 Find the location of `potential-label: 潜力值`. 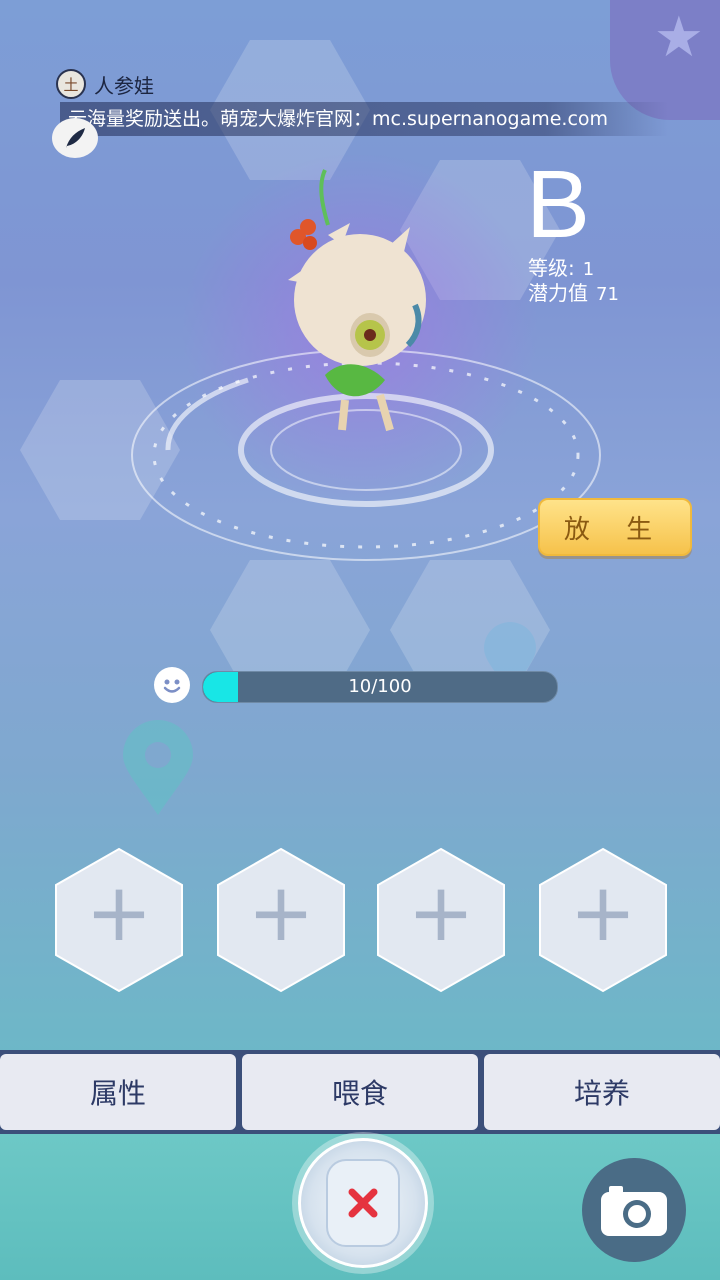

potential-label: 潜力值 is located at coordinates (558, 293).